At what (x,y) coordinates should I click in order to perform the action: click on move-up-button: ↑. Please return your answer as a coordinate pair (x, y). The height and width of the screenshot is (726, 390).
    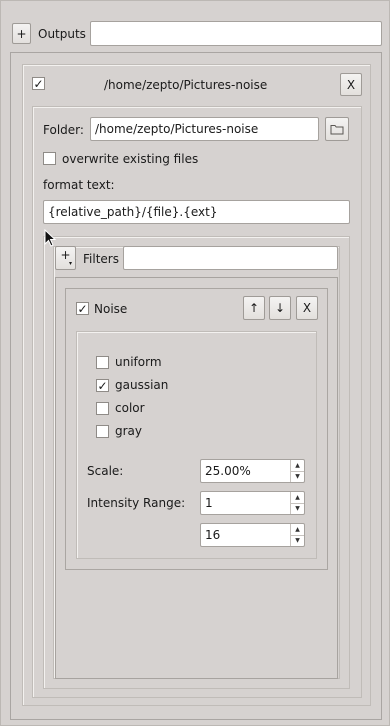
    Looking at the image, I should click on (254, 308).